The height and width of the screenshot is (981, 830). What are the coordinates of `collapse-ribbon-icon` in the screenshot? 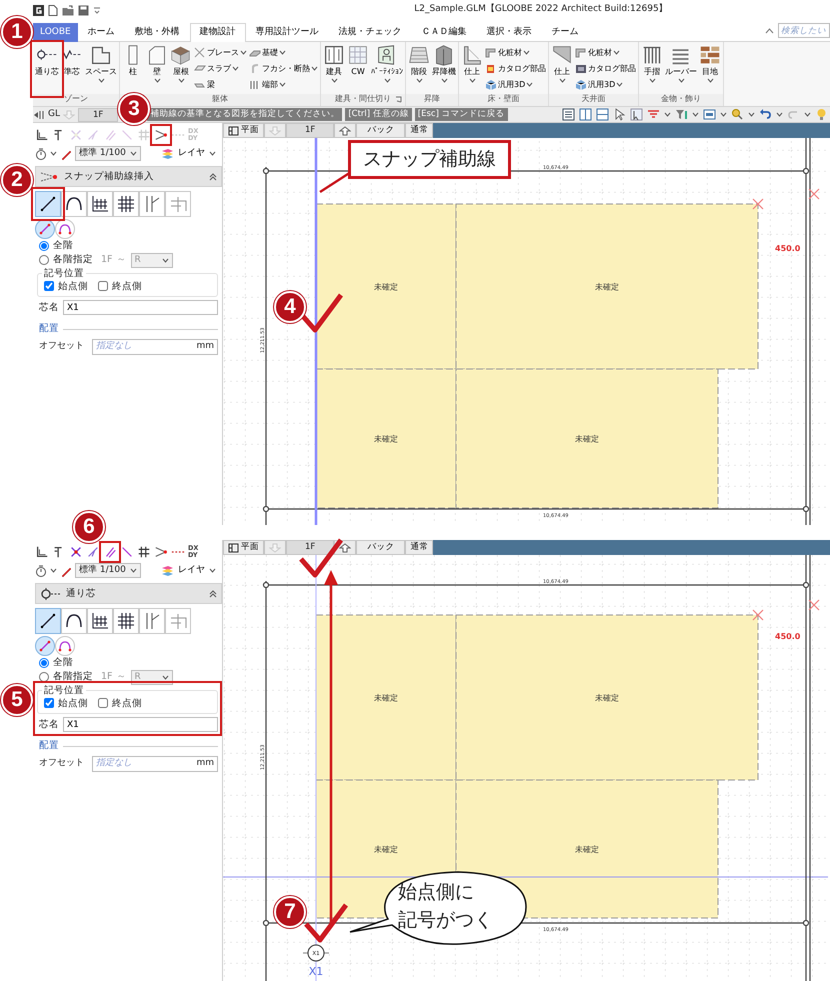 It's located at (769, 30).